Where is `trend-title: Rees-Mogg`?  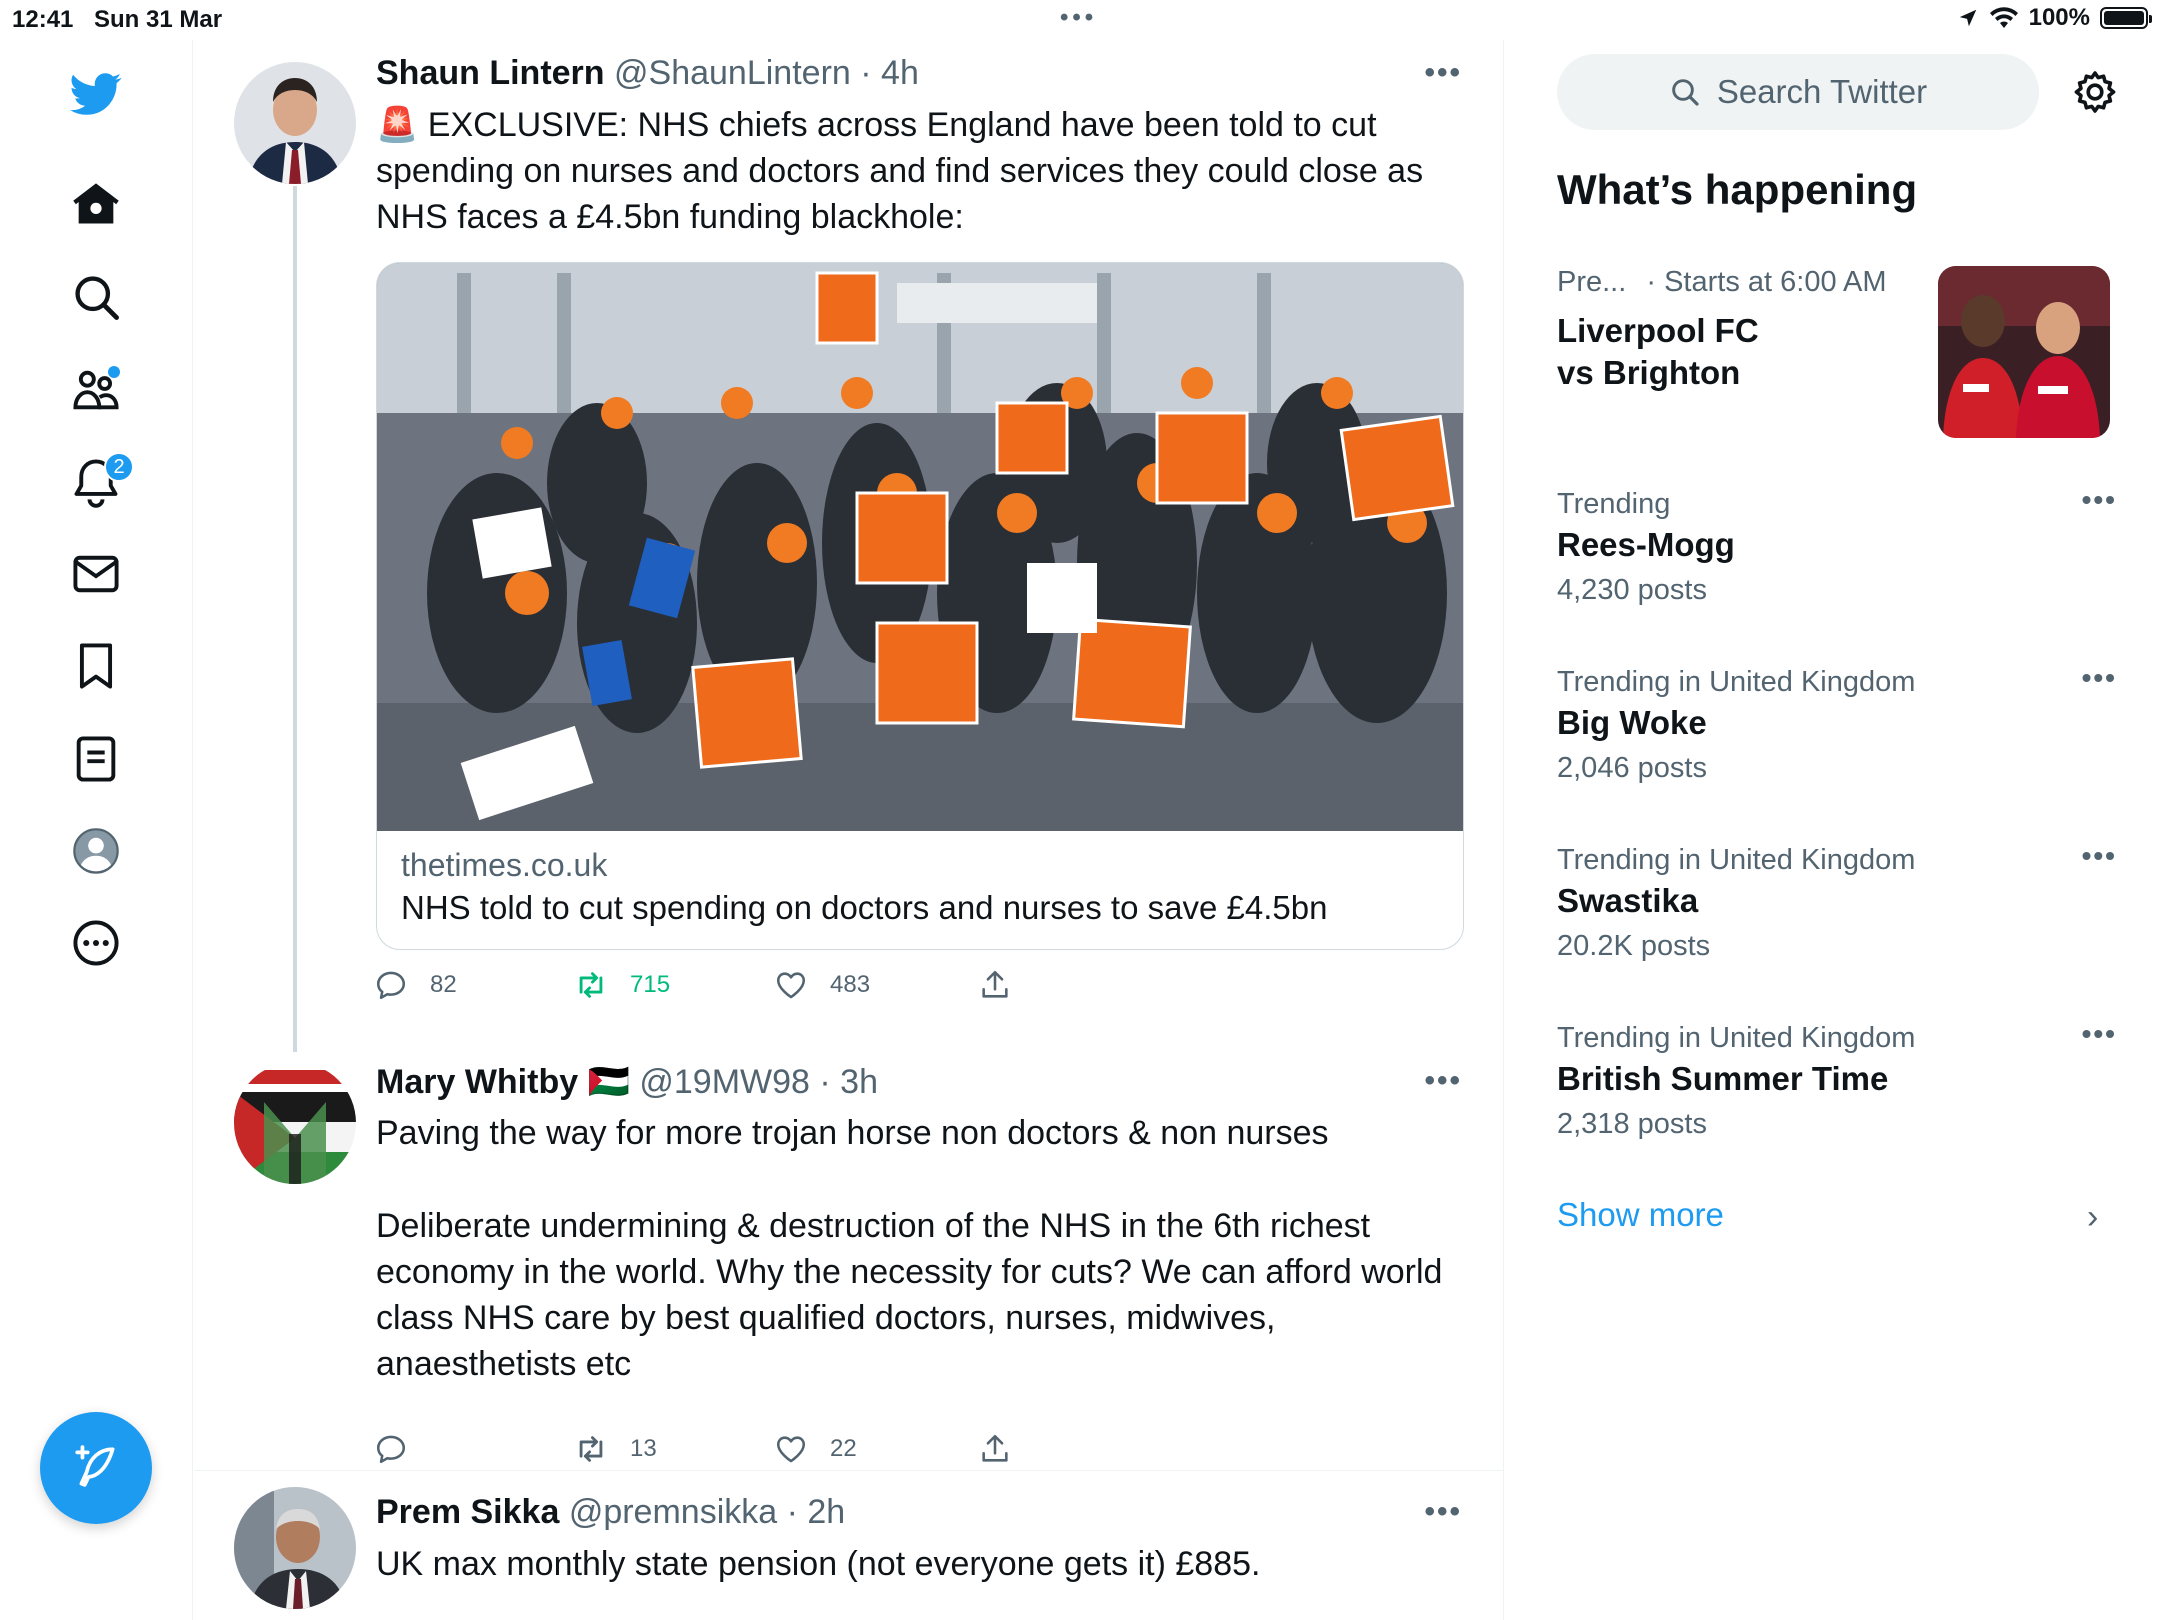 trend-title: Rees-Mogg is located at coordinates (1646, 544).